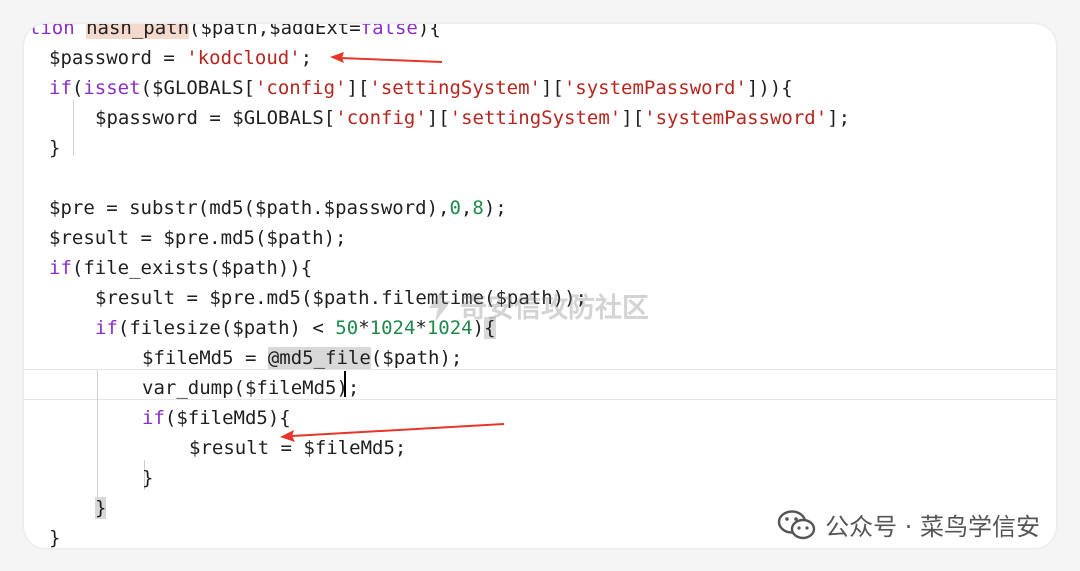 Image resolution: width=1080 pixels, height=571 pixels. I want to click on code-token: @md5_file, so click(319, 358).